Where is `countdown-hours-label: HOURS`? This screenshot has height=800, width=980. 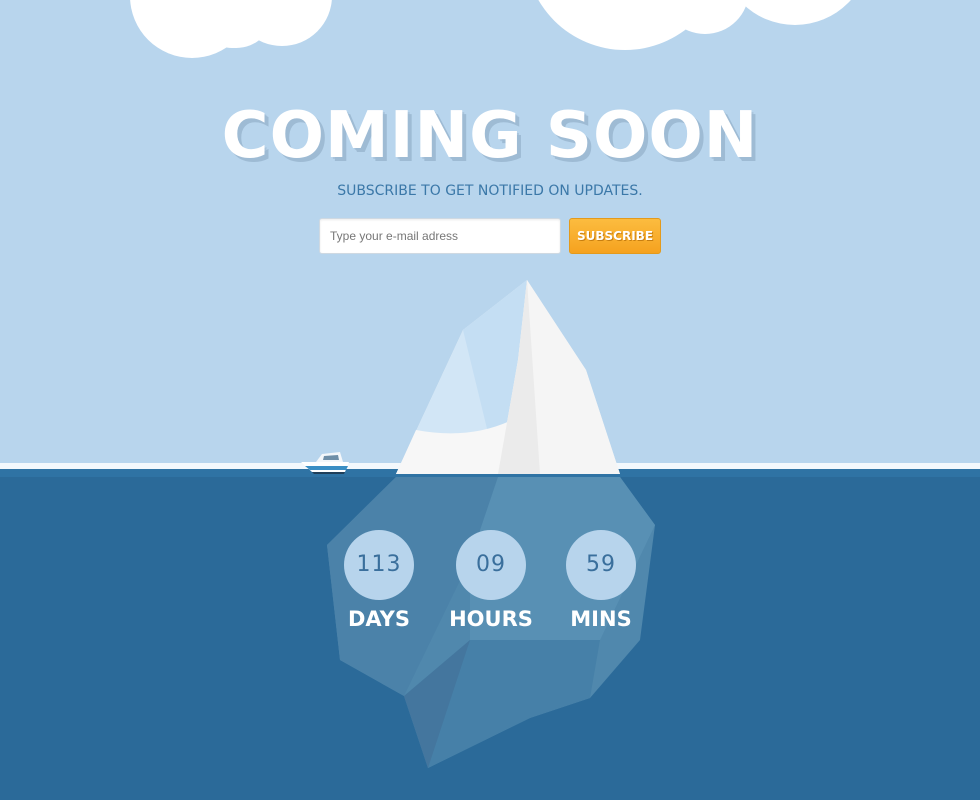
countdown-hours-label: HOURS is located at coordinates (491, 619).